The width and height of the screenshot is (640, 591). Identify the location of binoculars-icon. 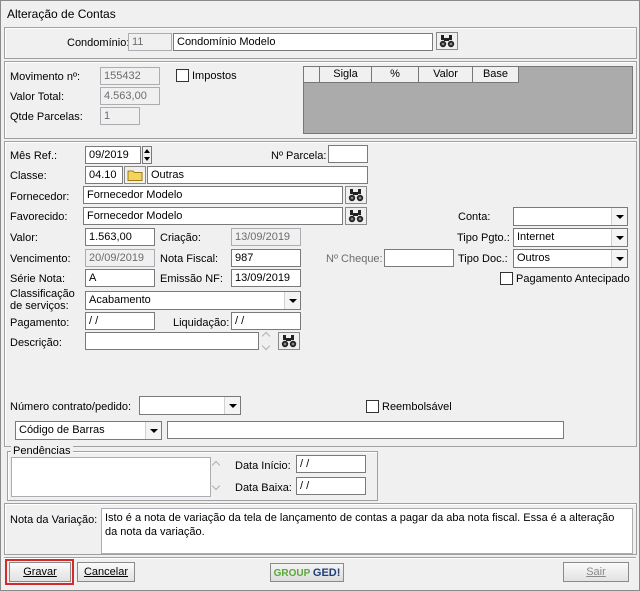
(447, 41).